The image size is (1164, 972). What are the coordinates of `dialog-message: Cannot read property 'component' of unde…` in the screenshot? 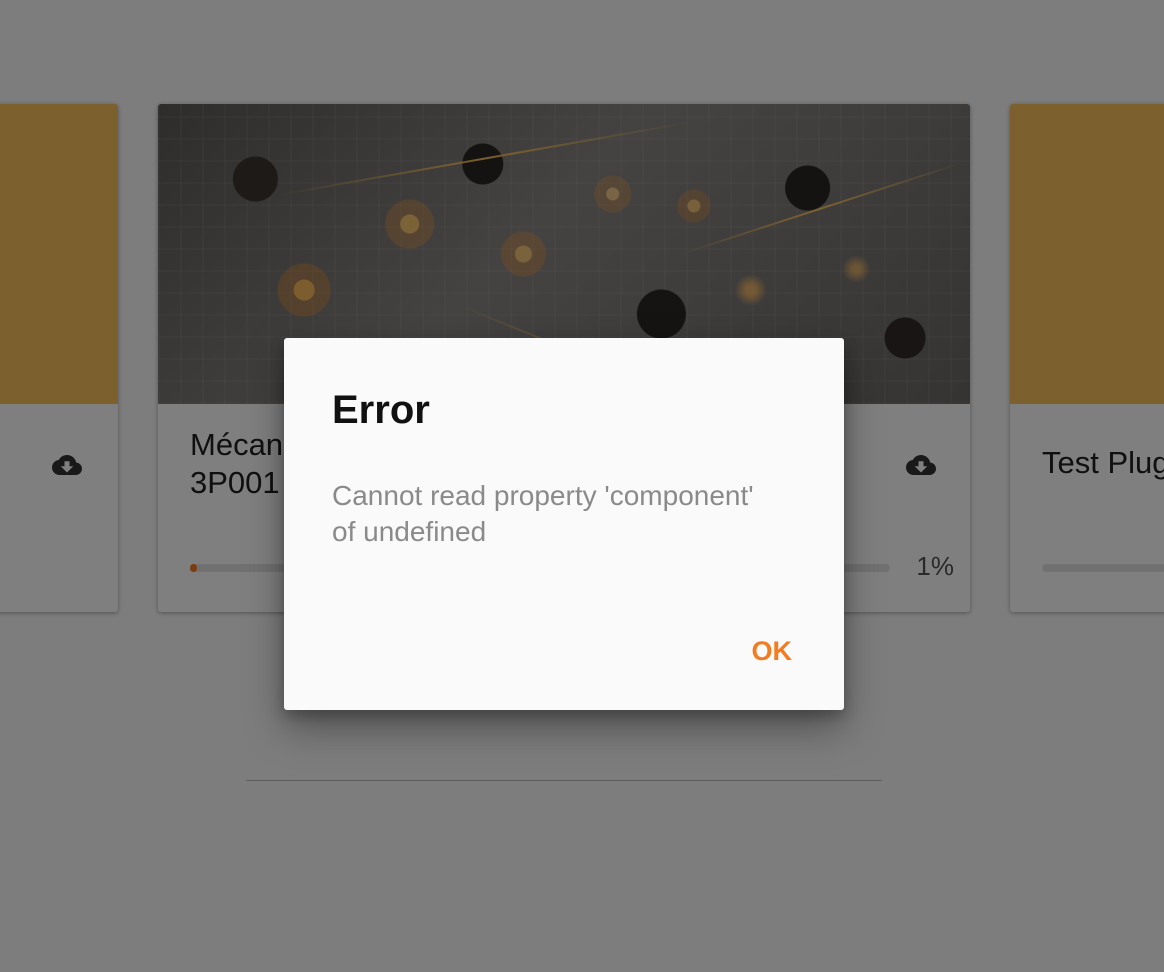 It's located at (567, 514).